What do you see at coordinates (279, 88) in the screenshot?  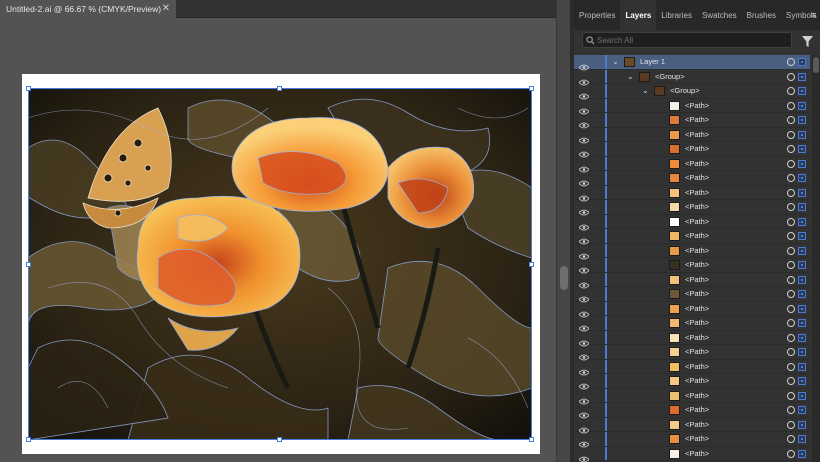 I see `transform-handle-top-center` at bounding box center [279, 88].